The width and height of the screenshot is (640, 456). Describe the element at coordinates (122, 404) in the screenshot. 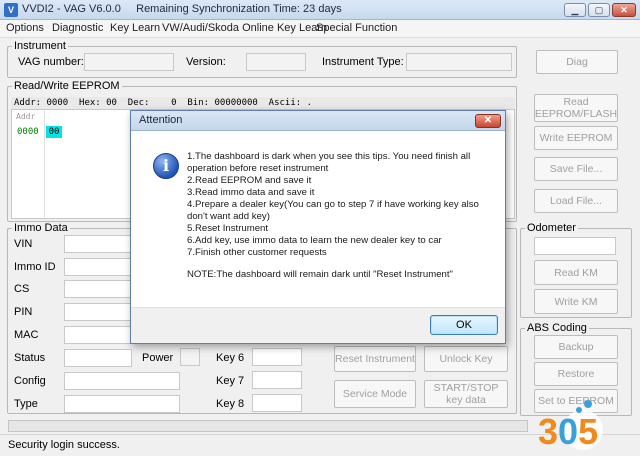

I see `type-field` at that location.